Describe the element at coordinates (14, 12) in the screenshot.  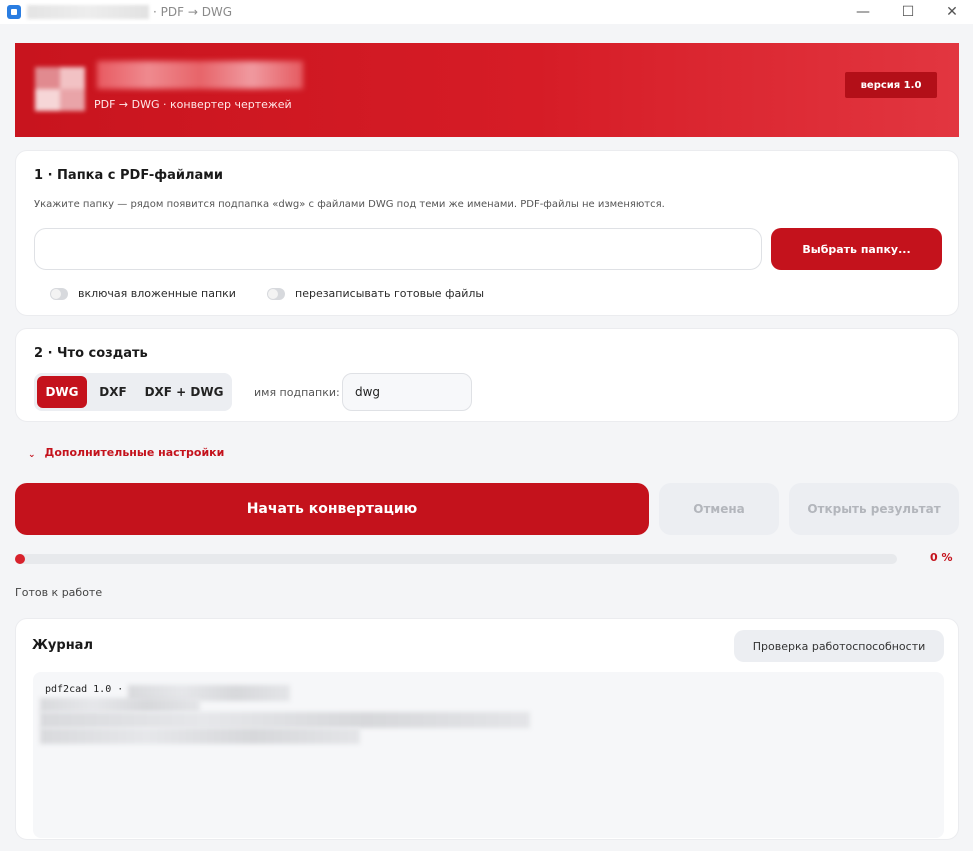
I see `app-icon` at that location.